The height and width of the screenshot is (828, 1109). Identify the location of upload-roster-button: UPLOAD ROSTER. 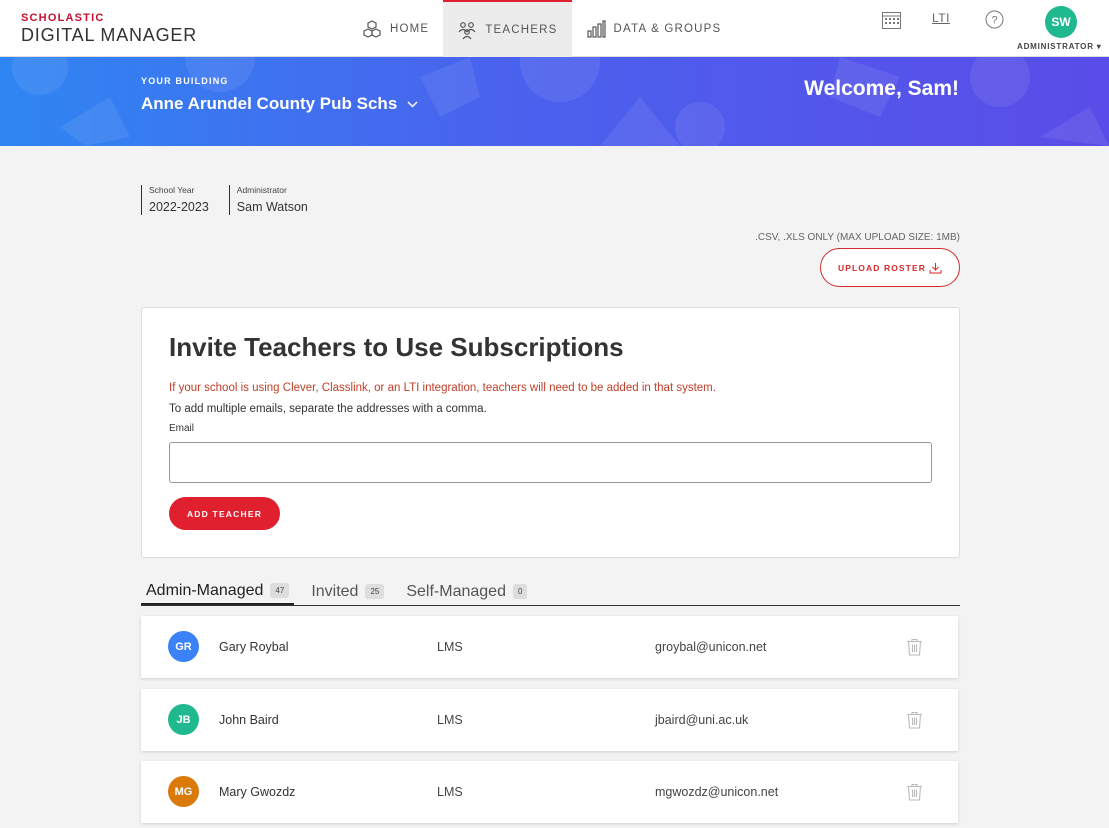
(890, 267).